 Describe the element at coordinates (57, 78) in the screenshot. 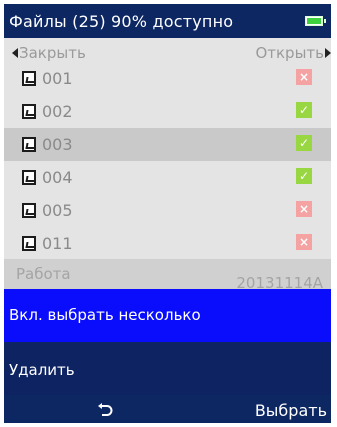

I see `file-name: 001` at that location.